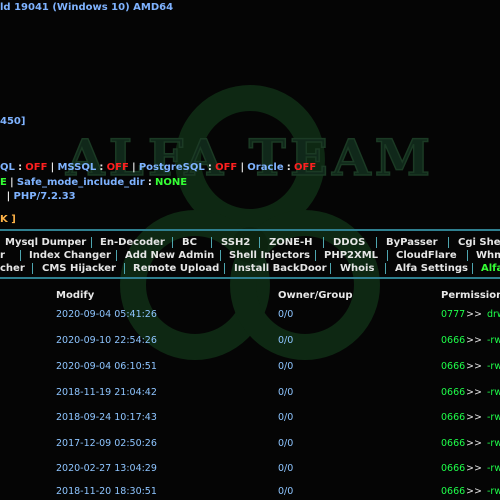  I want to click on menu-install-backdoor: Install BackDoor, so click(280, 268).